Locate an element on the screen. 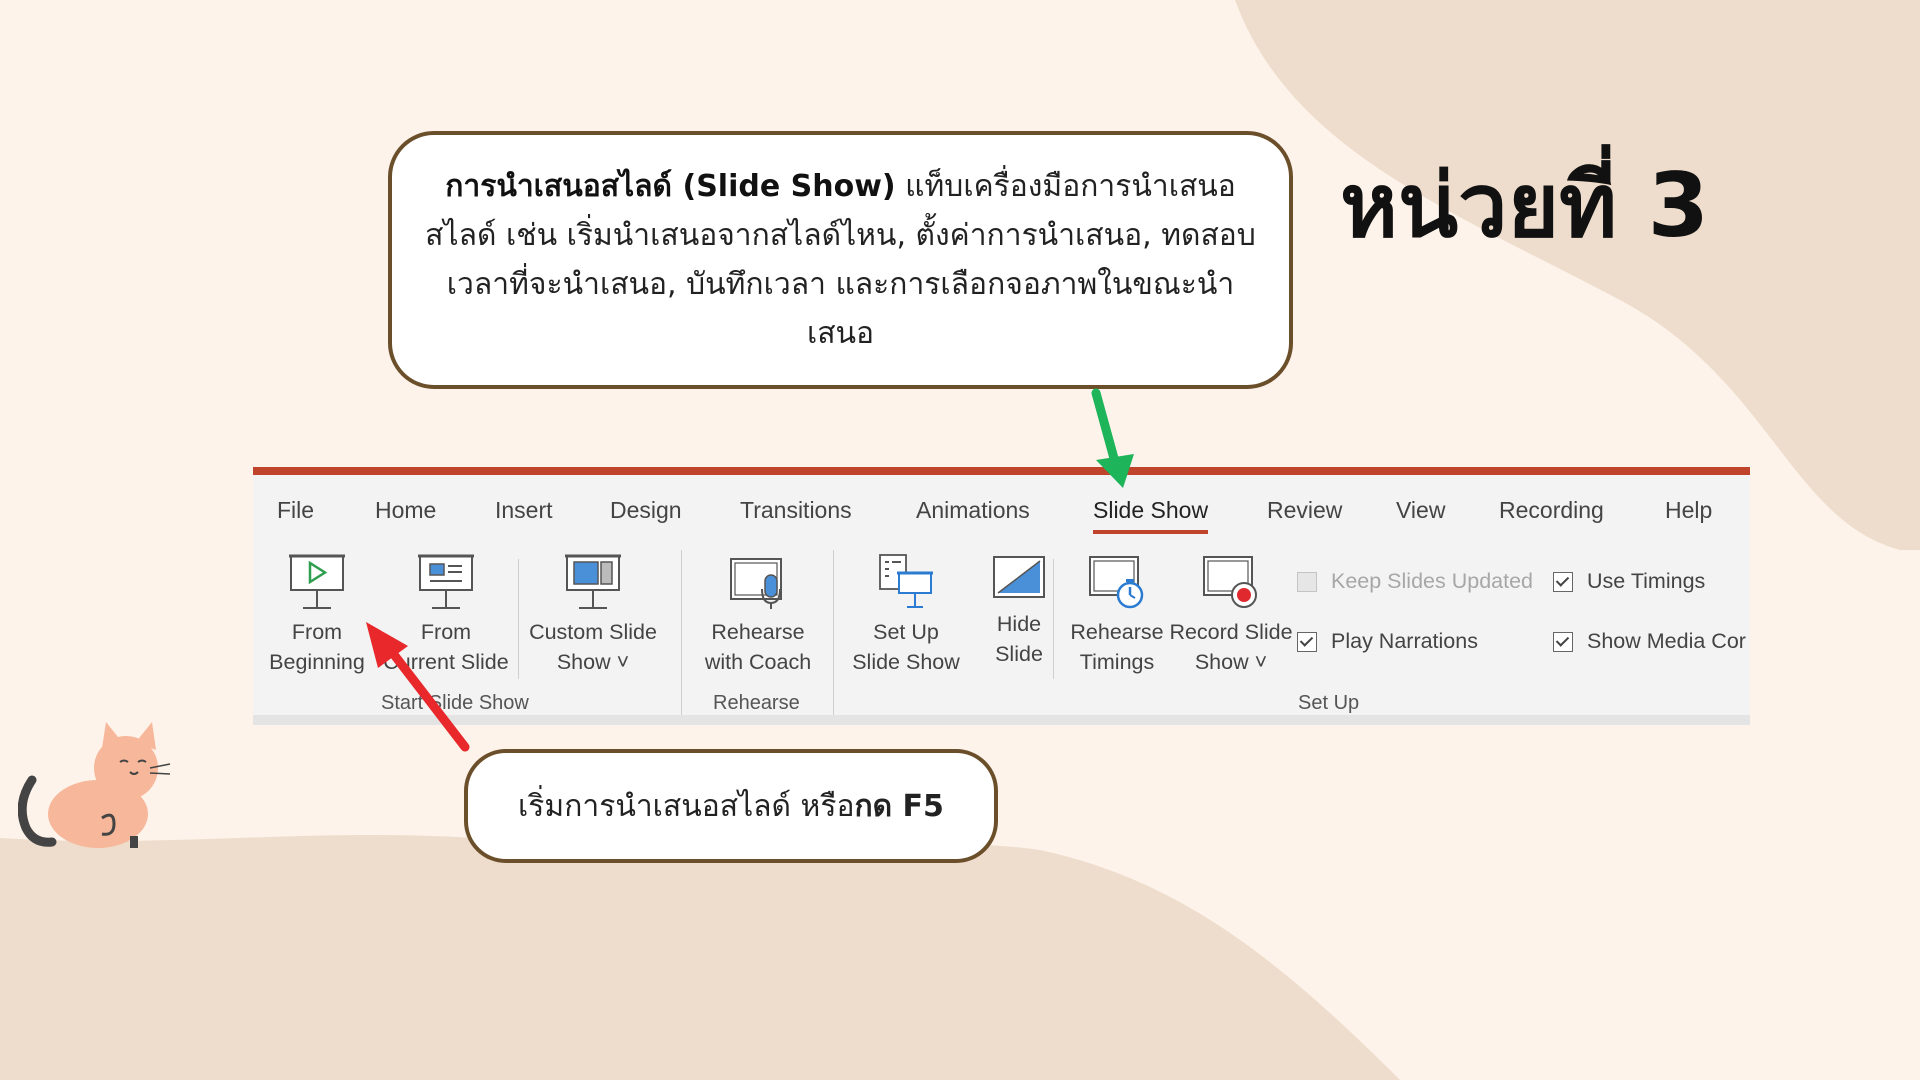  tab-animations: Animations is located at coordinates (973, 510).